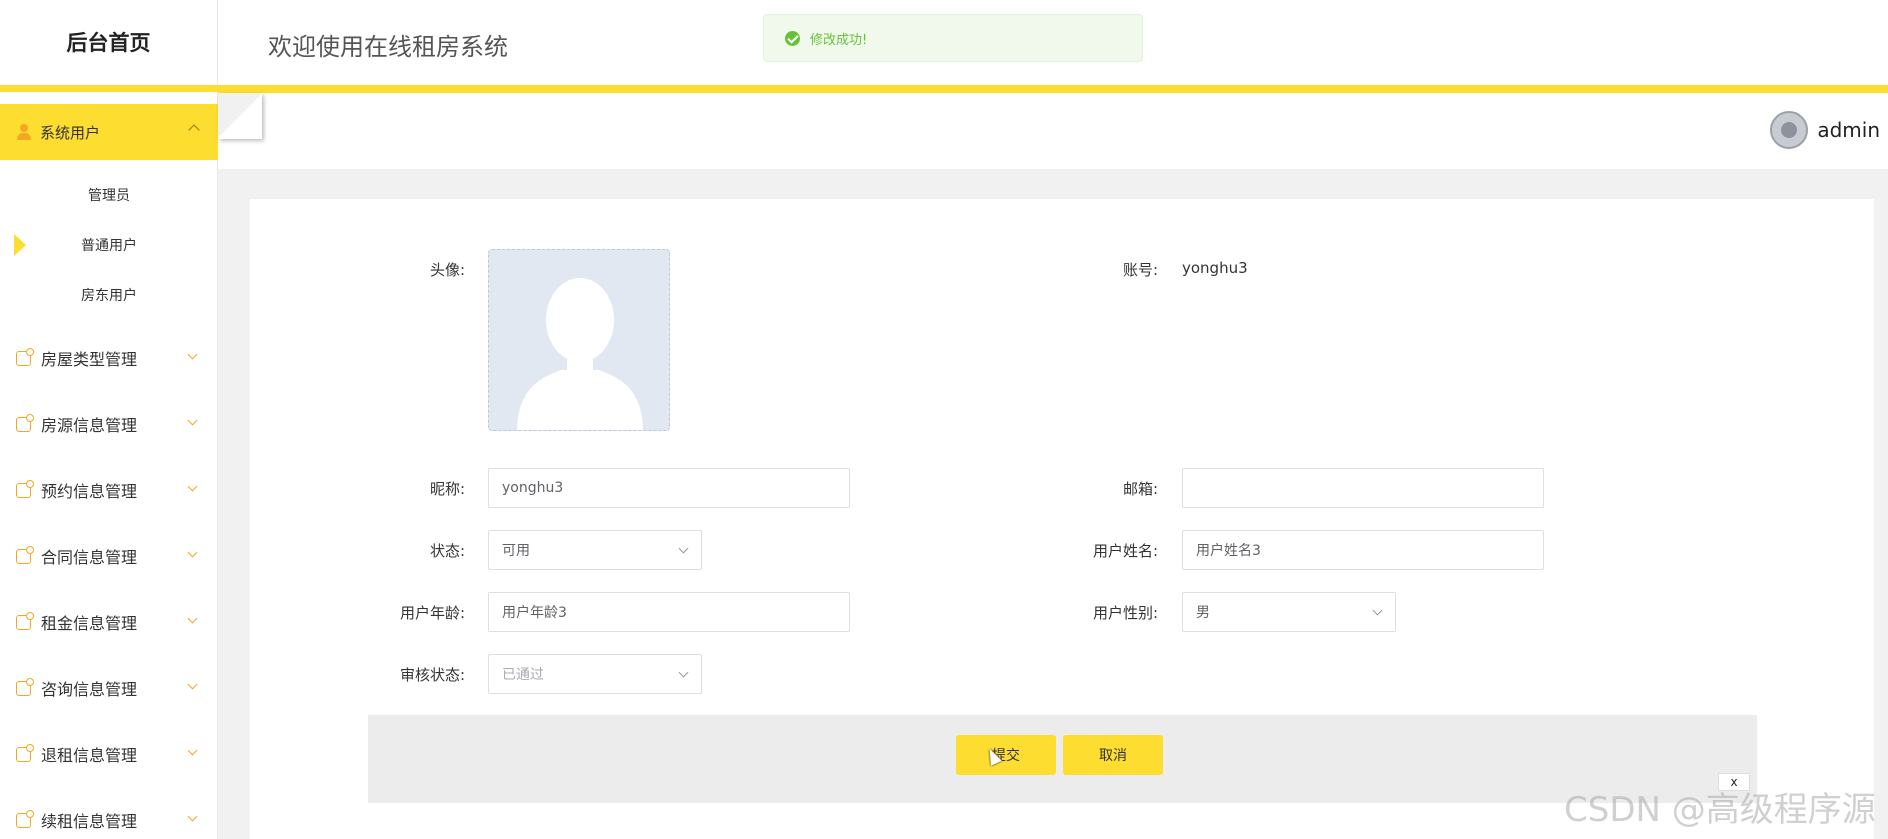 The height and width of the screenshot is (839, 1888). I want to click on avatar-upload, so click(579, 340).